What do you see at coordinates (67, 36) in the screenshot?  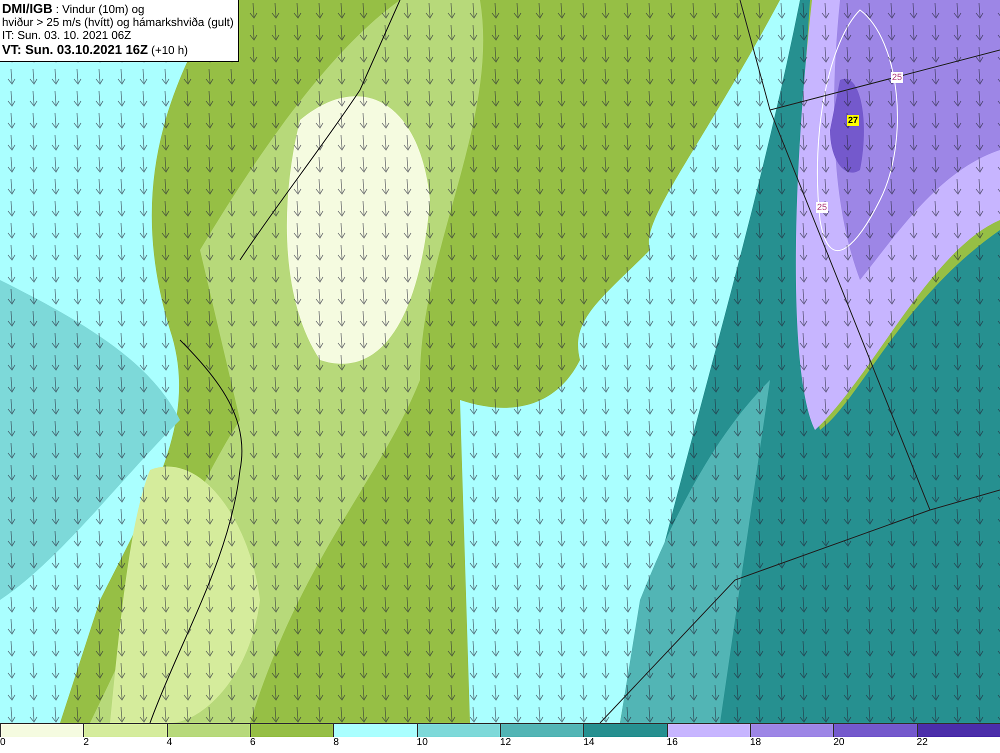 I see `header-line: IT: Sun. 03. 10. 2021 06Z` at bounding box center [67, 36].